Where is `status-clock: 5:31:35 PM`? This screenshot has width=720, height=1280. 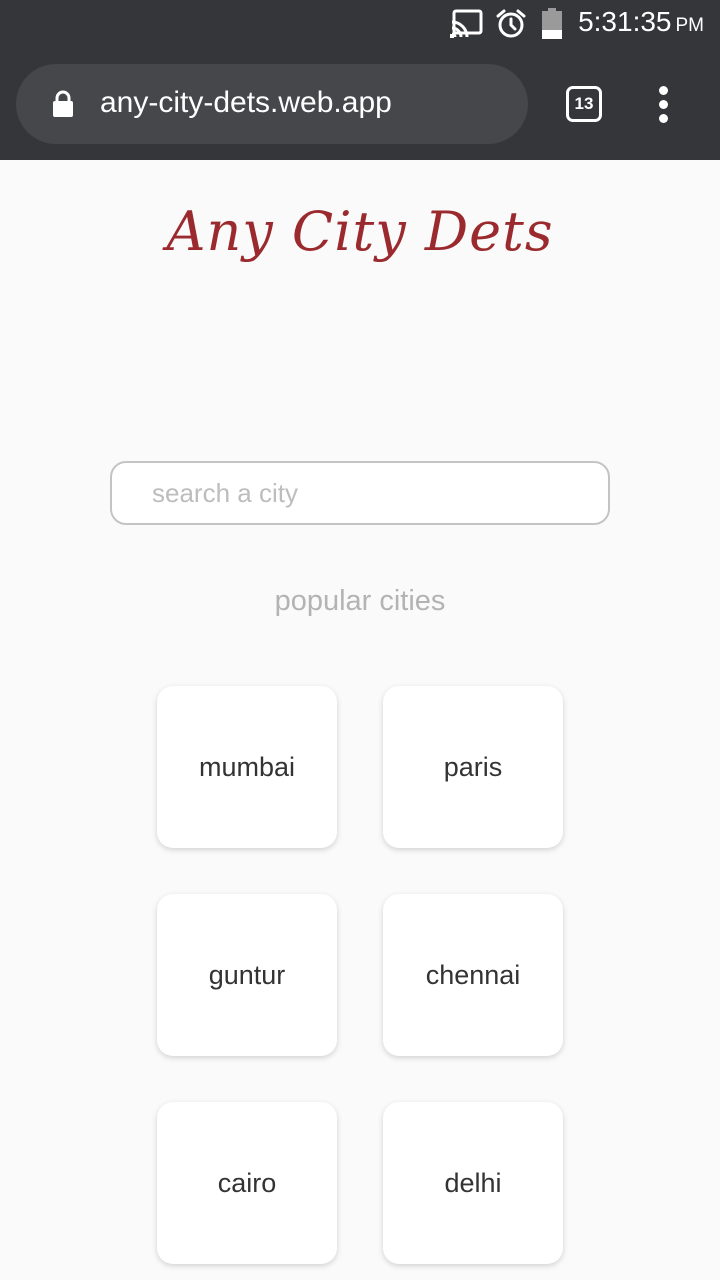
status-clock: 5:31:35 PM is located at coordinates (641, 22).